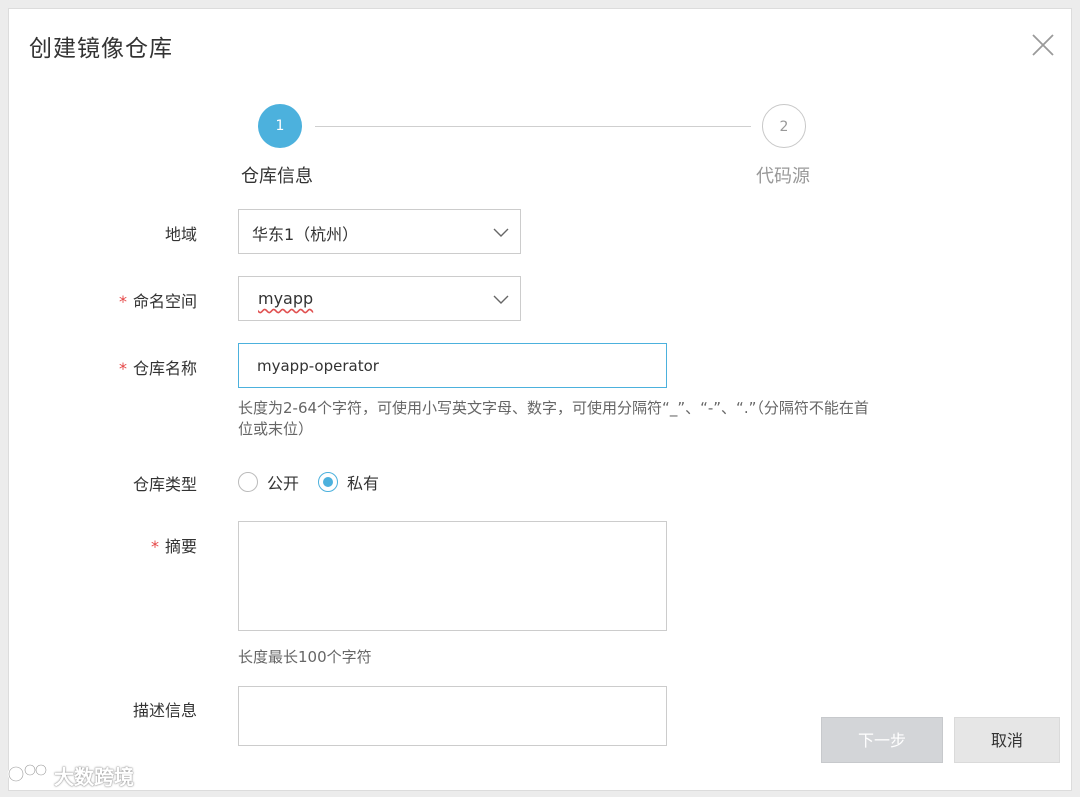  What do you see at coordinates (280, 126) in the screenshot?
I see `step-1-indicator: 1` at bounding box center [280, 126].